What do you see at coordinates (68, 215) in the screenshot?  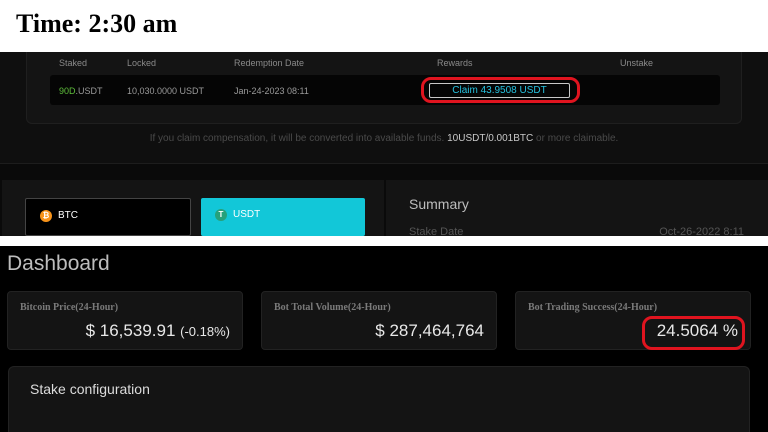 I see `coin-btc-label: BTC` at bounding box center [68, 215].